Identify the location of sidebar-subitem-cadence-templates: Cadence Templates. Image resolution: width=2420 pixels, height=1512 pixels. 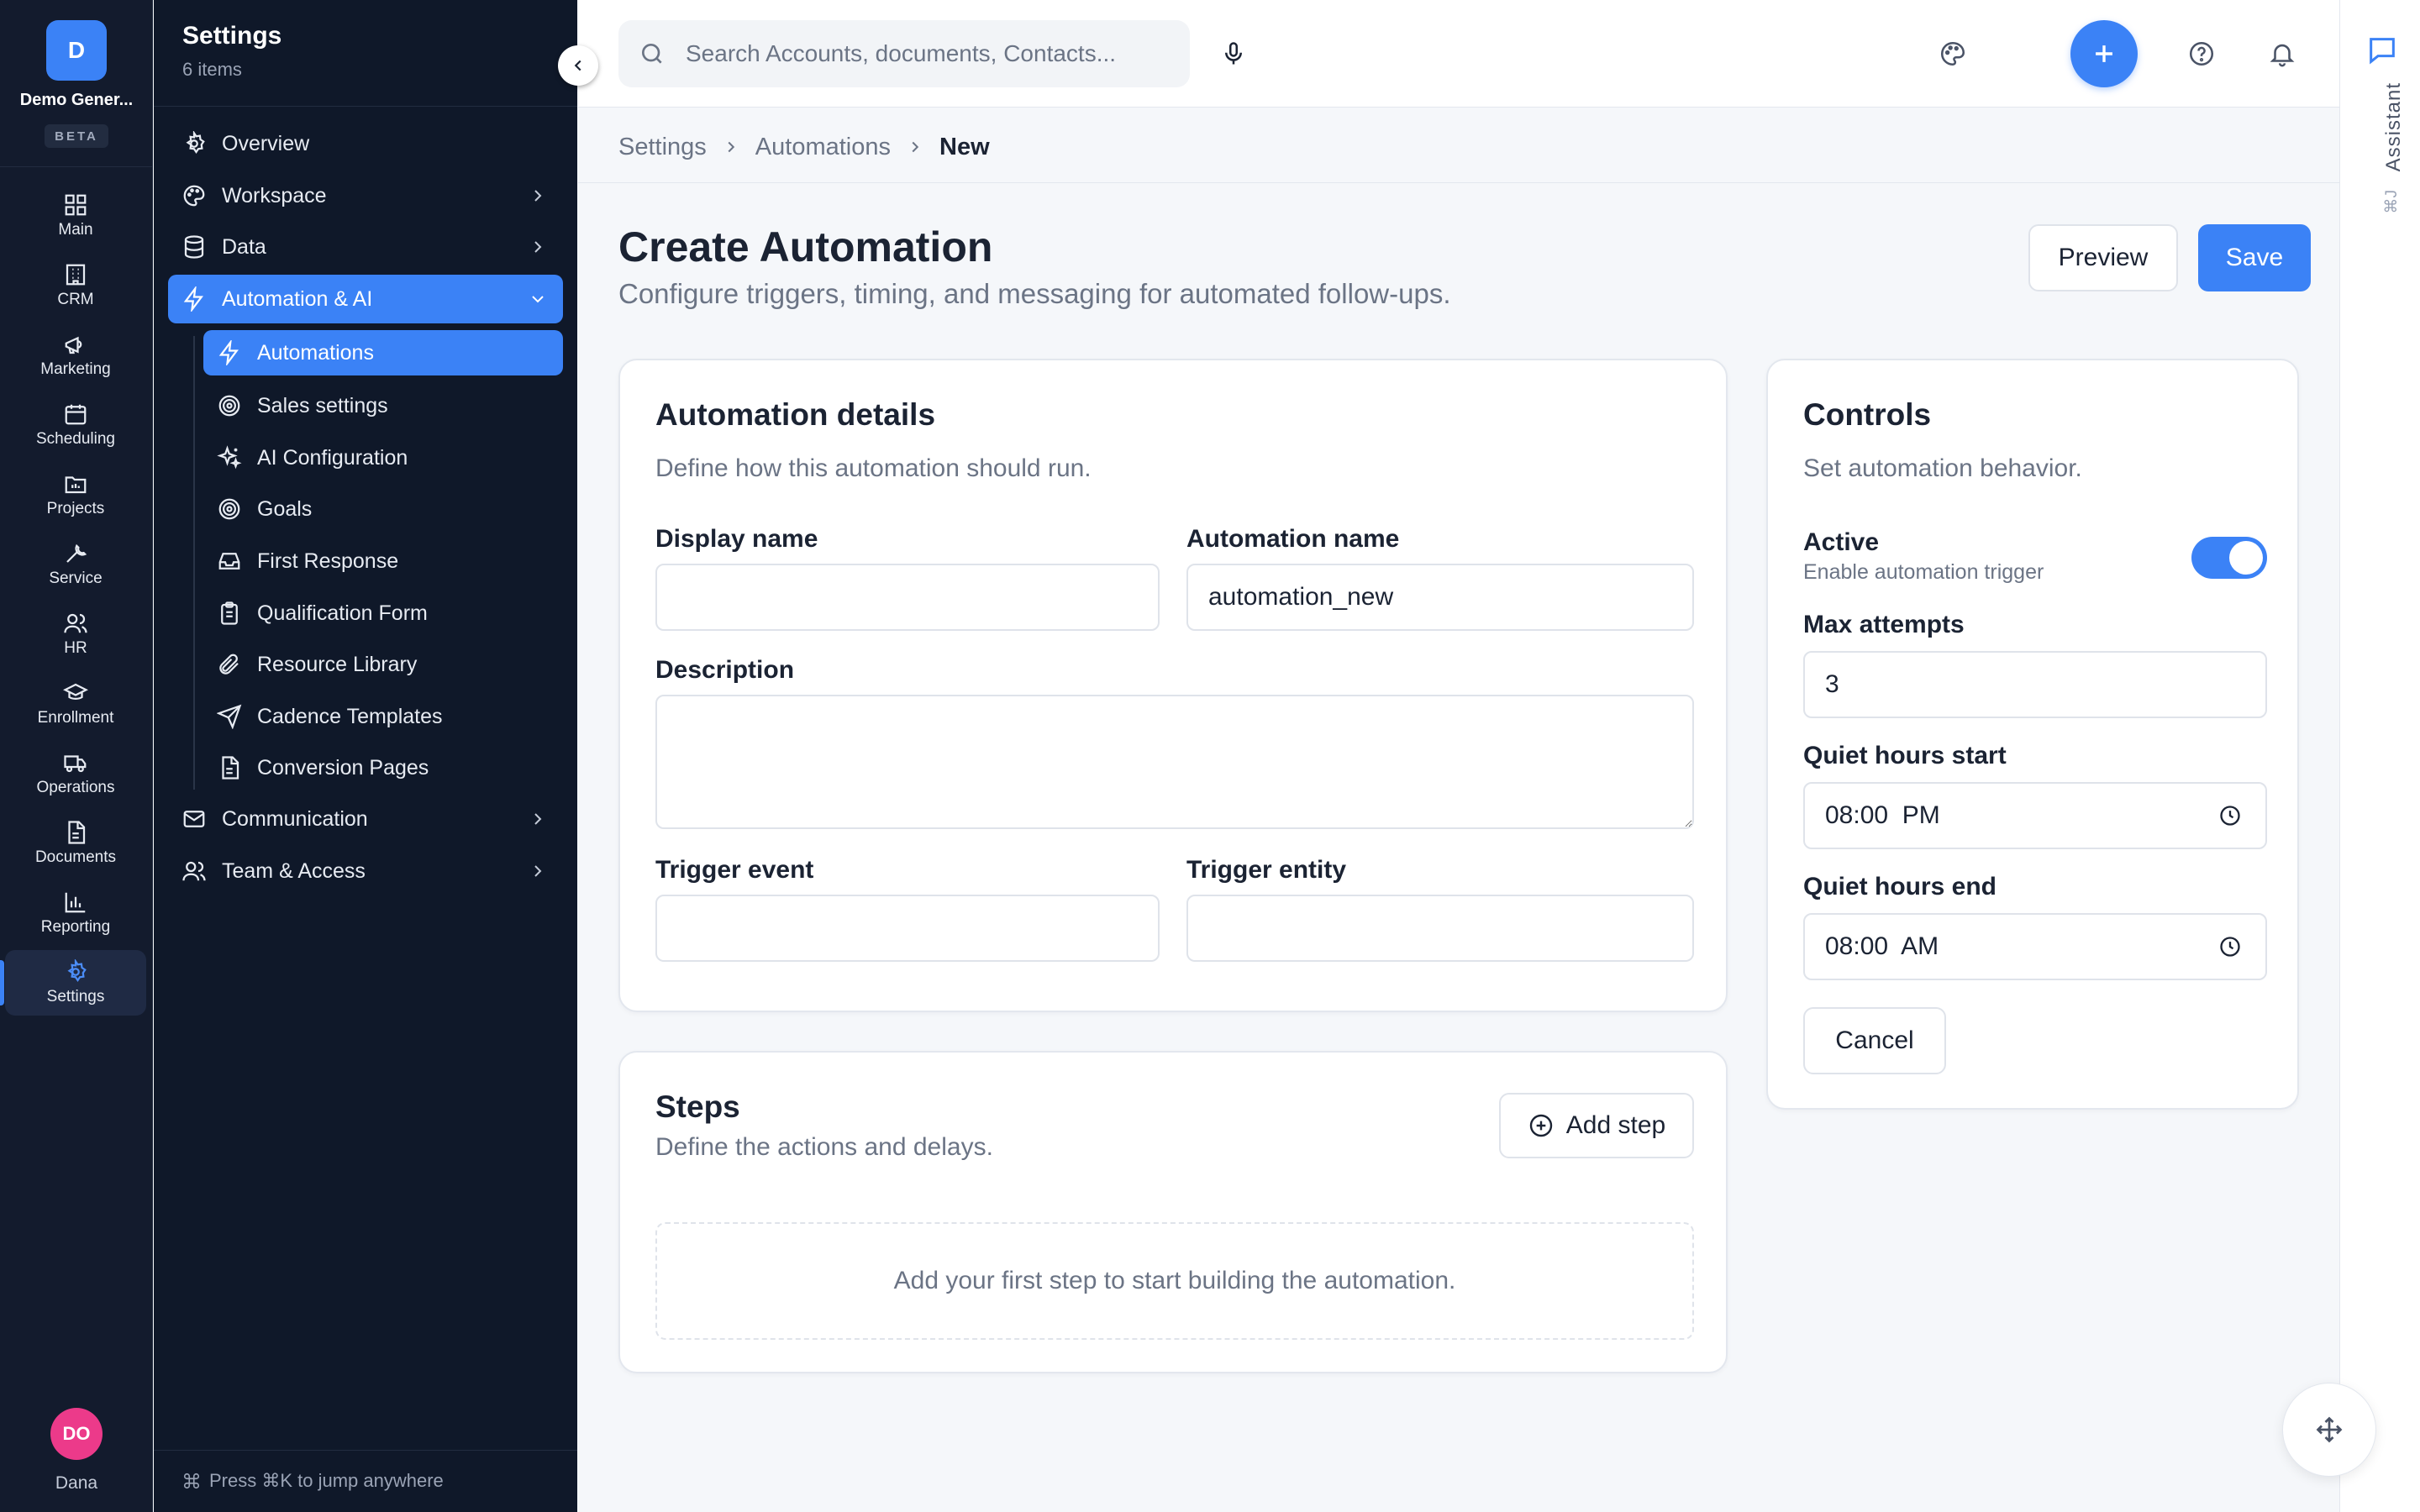
(383, 716).